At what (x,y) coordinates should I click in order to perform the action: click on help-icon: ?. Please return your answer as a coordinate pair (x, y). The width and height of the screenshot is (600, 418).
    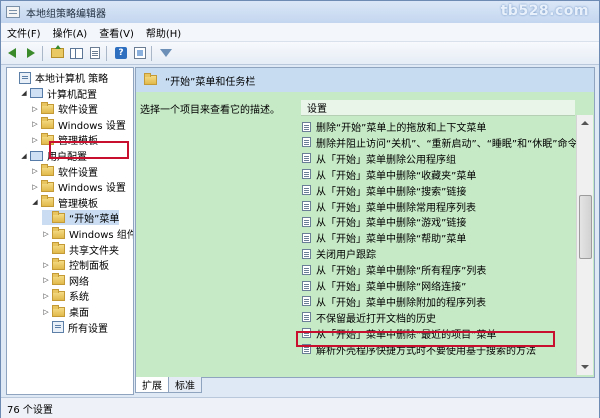
    Looking at the image, I should click on (121, 53).